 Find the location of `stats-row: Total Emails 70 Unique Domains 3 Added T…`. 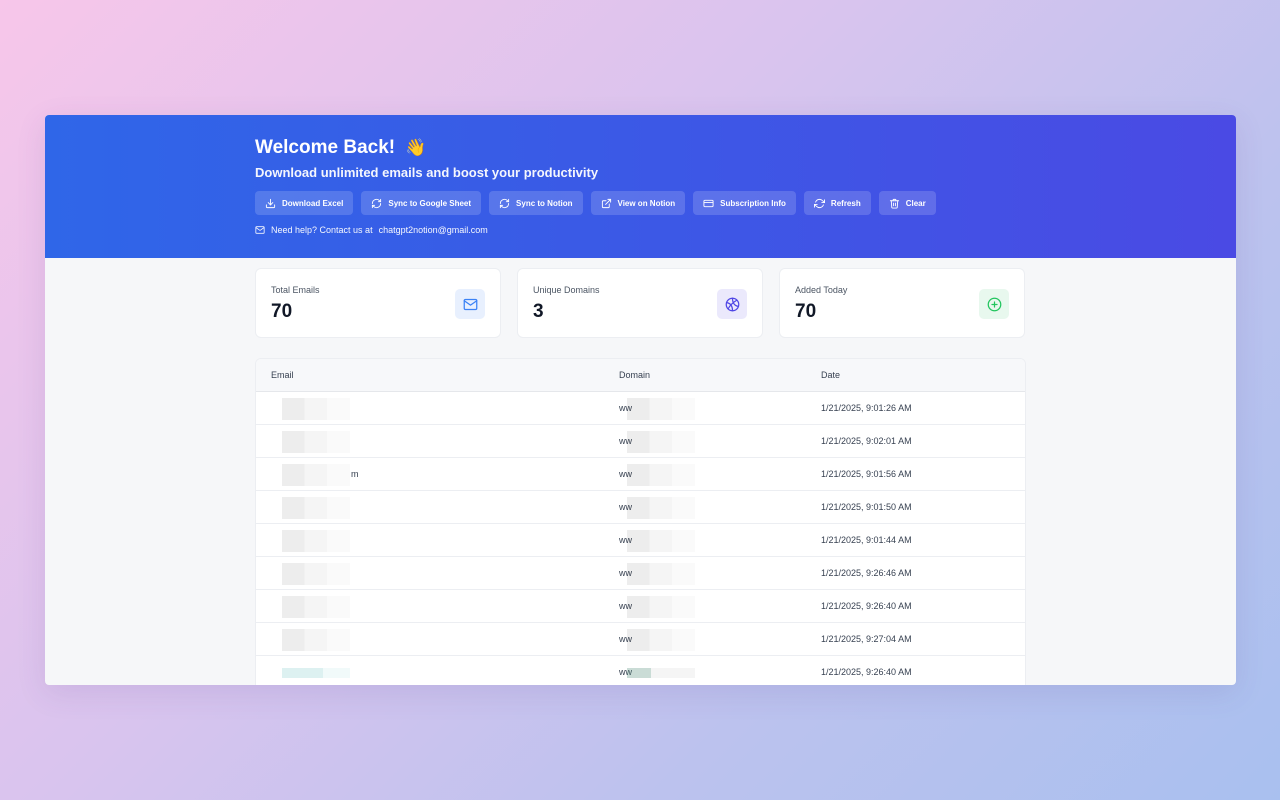

stats-row: Total Emails 70 Unique Domains 3 Added T… is located at coordinates (640, 303).